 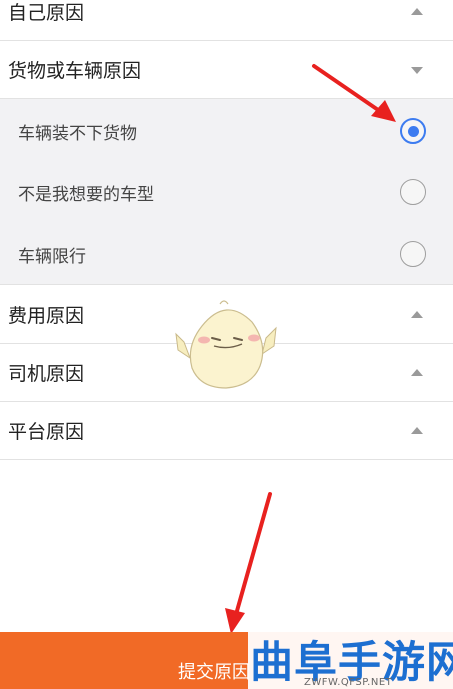 What do you see at coordinates (46, 316) in the screenshot?
I see `section-fee-reason-label: 费用原因` at bounding box center [46, 316].